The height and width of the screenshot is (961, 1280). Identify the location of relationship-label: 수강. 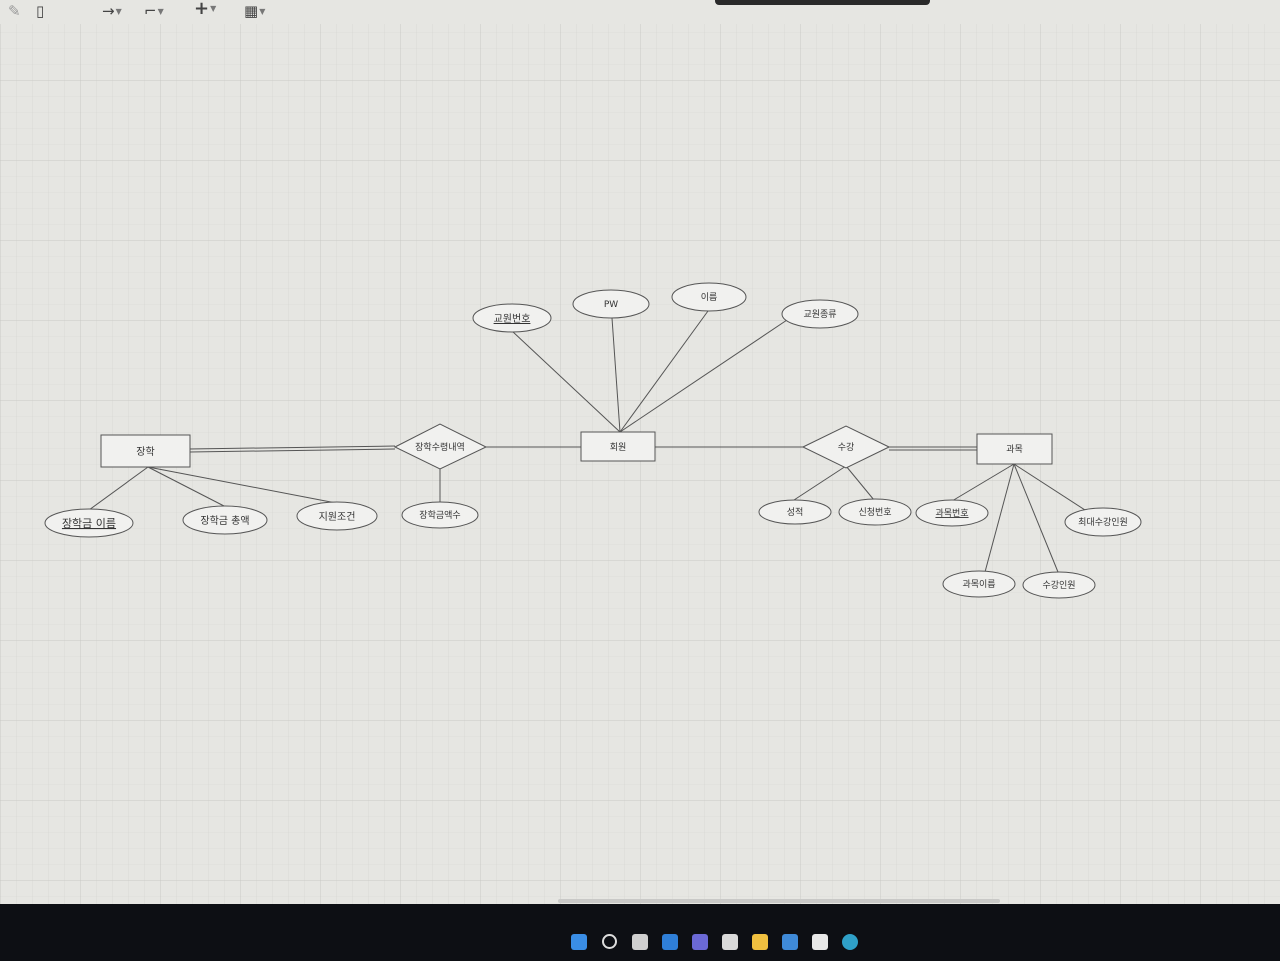
(846, 447).